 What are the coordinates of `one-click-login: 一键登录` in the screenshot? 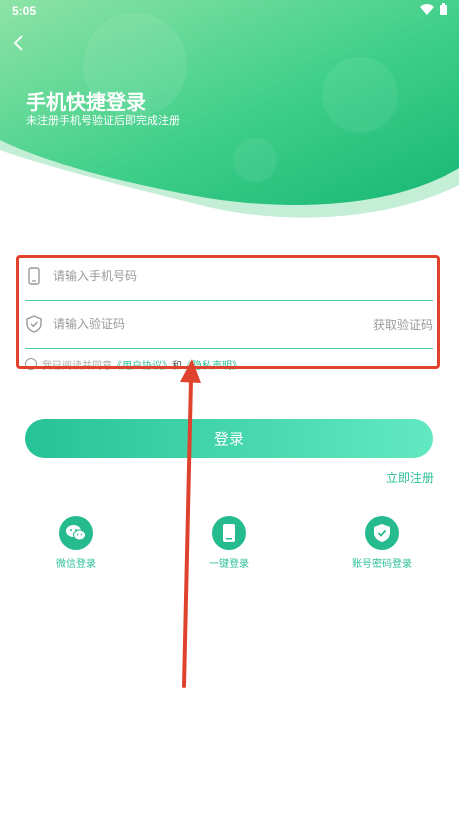 It's located at (229, 543).